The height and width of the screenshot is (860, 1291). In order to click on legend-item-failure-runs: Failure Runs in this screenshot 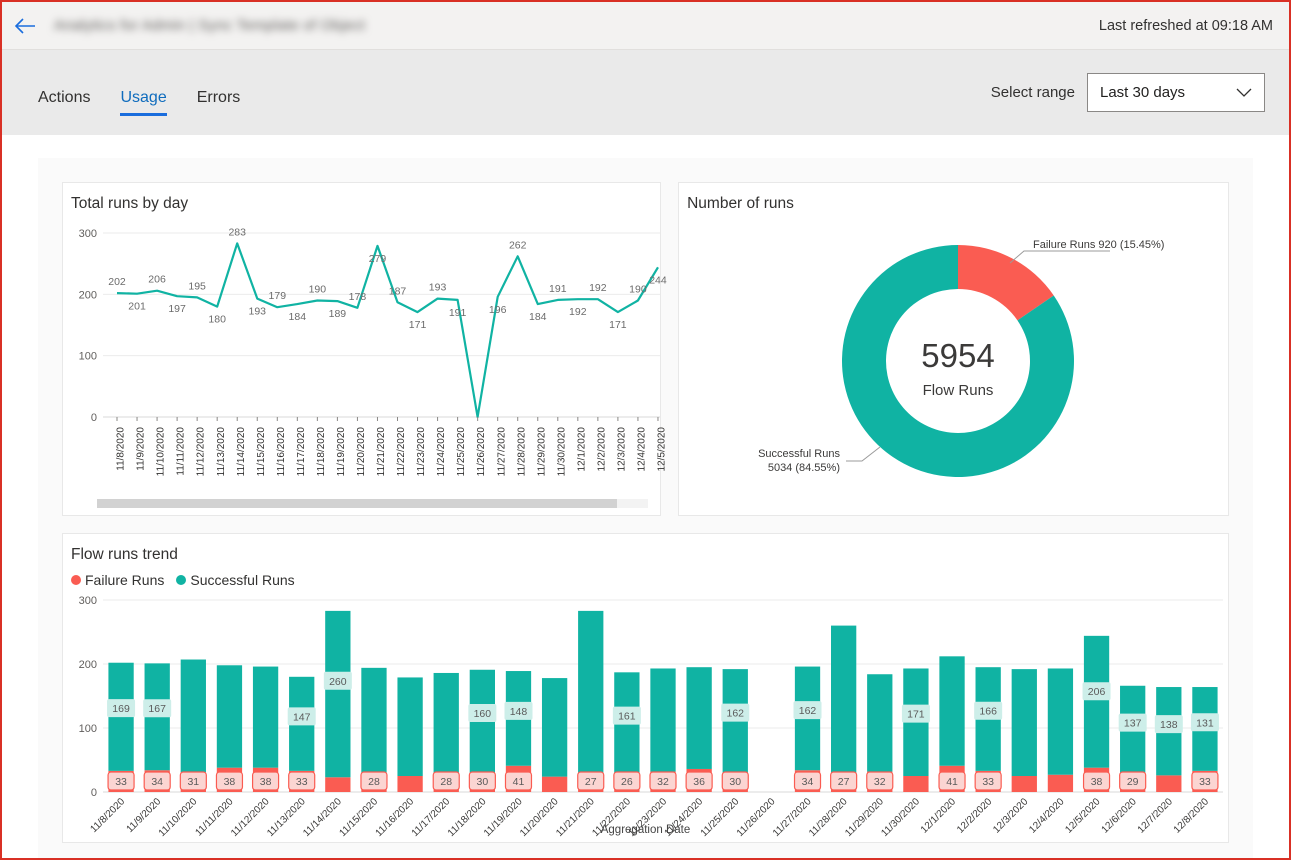, I will do `click(117, 580)`.